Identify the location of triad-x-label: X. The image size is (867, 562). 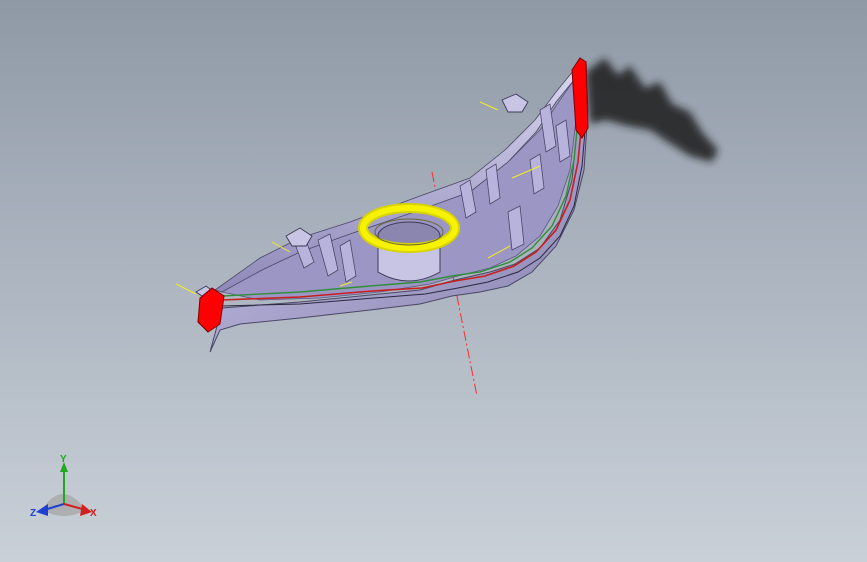
(93, 513).